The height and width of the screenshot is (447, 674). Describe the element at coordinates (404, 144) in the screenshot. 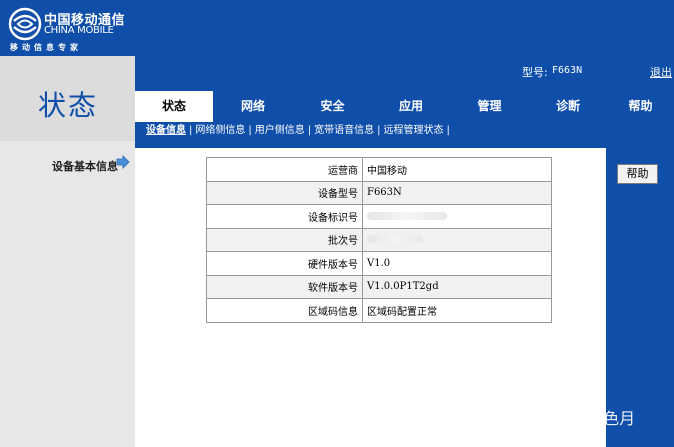

I see `sub-nav-strip` at that location.